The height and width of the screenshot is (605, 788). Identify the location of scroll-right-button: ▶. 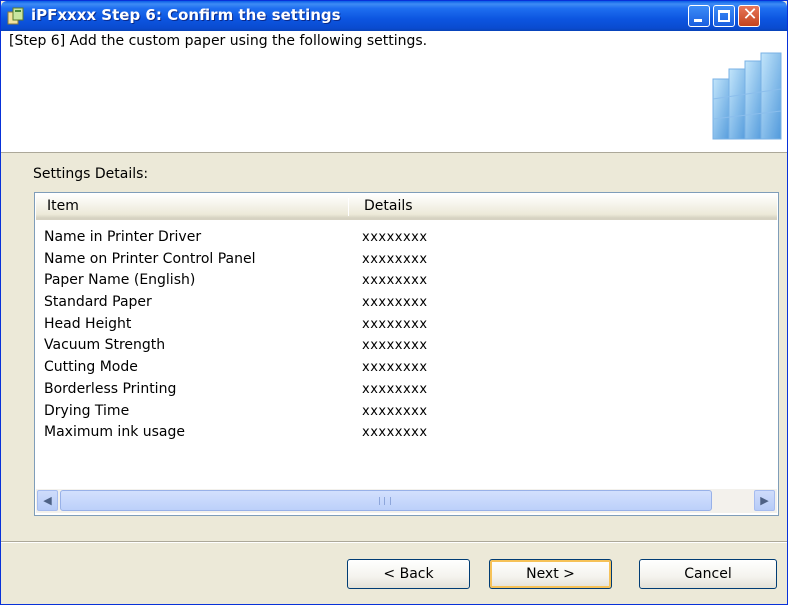
(764, 500).